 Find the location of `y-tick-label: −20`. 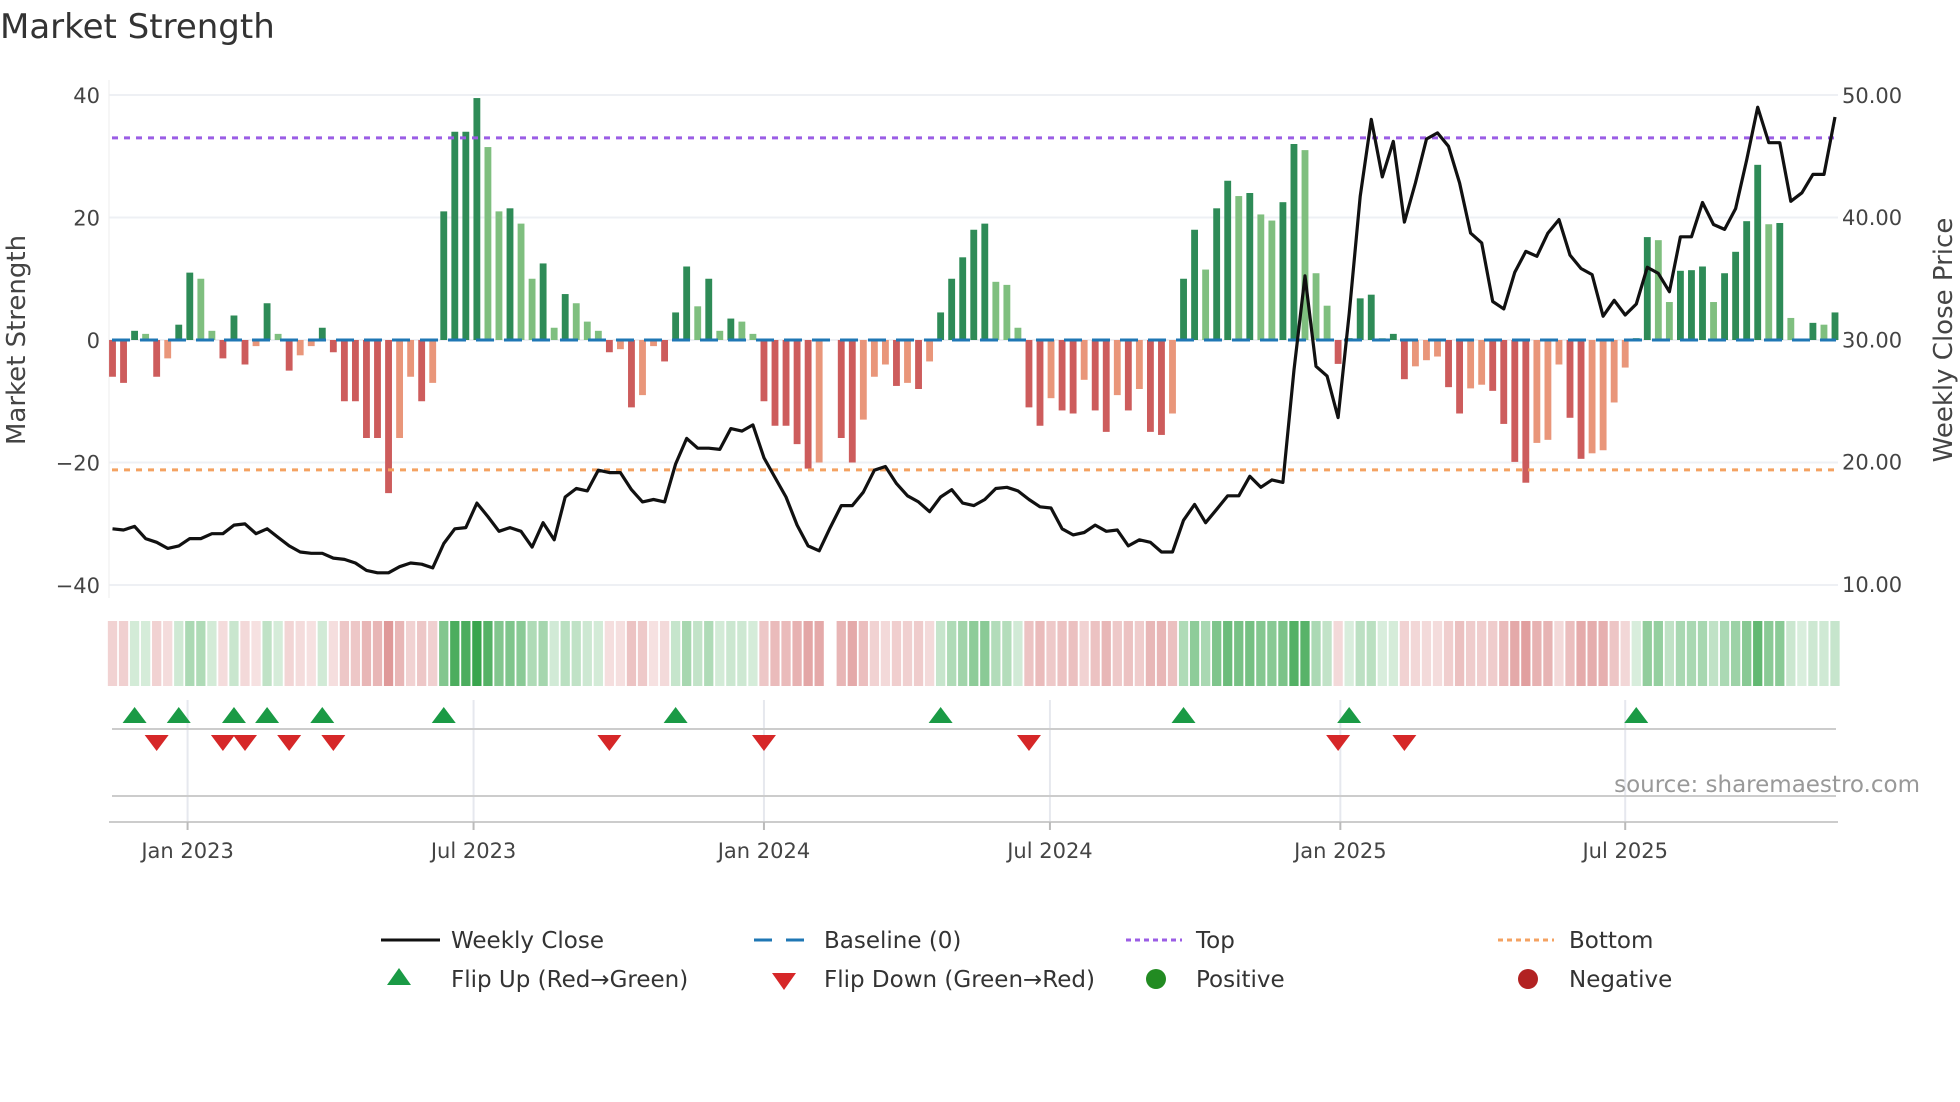

y-tick-label: −20 is located at coordinates (78, 464).